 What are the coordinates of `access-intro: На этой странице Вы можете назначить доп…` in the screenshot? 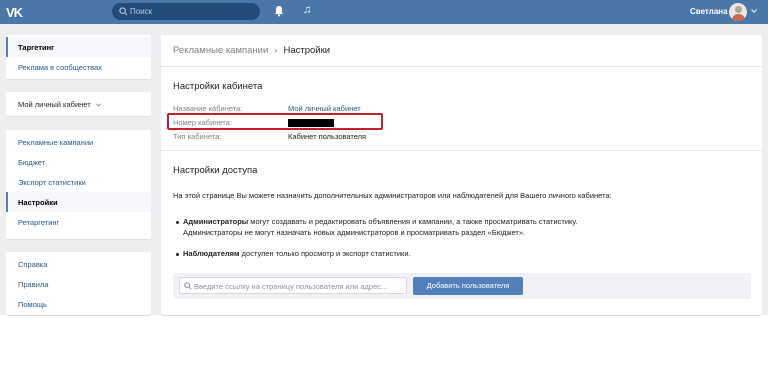 It's located at (392, 195).